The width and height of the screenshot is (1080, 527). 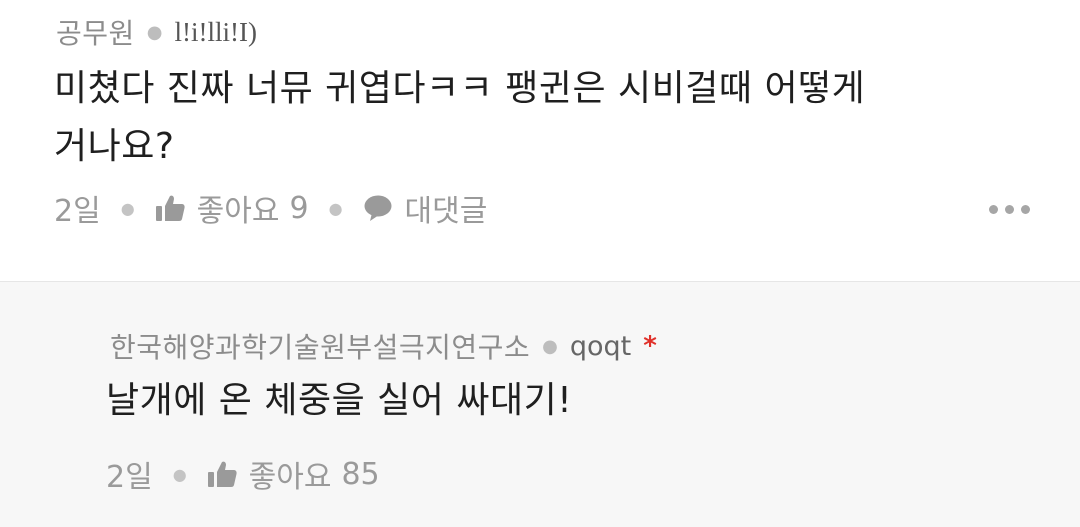 I want to click on more-options-icon, so click(x=1009, y=209).